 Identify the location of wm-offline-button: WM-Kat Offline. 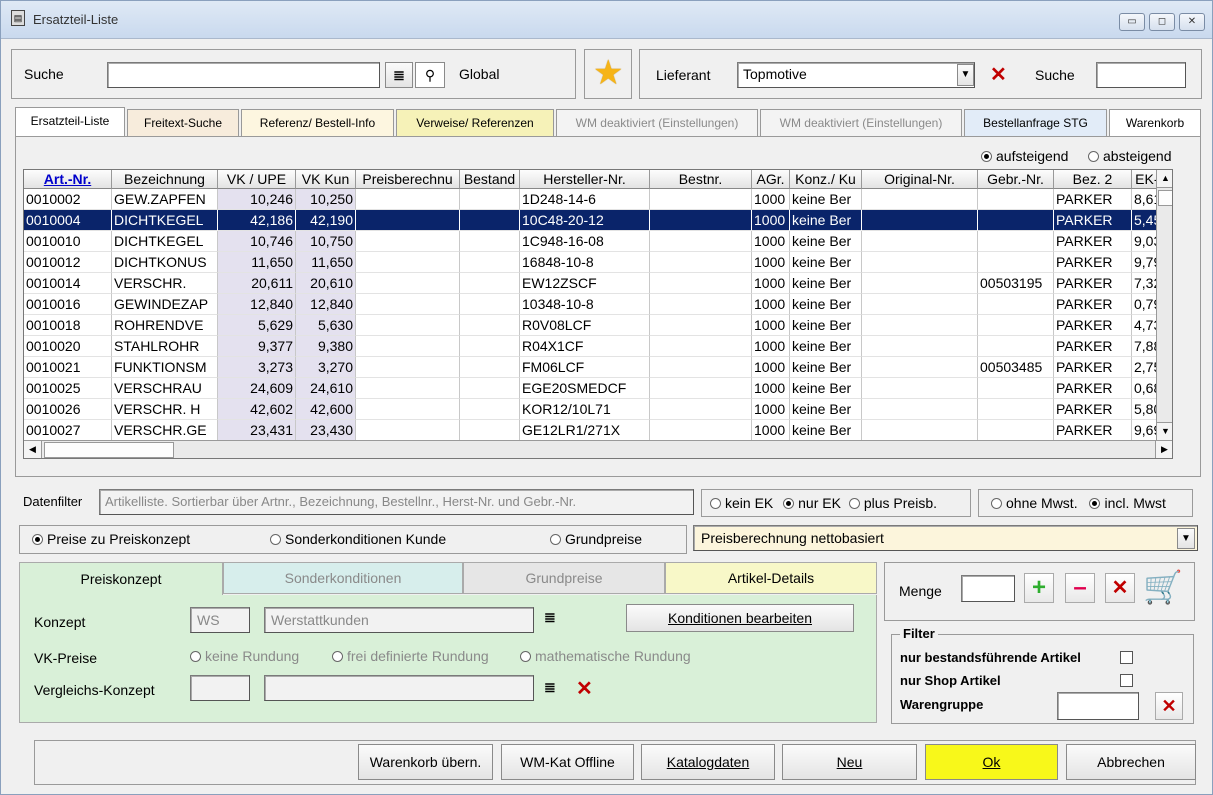
(567, 762).